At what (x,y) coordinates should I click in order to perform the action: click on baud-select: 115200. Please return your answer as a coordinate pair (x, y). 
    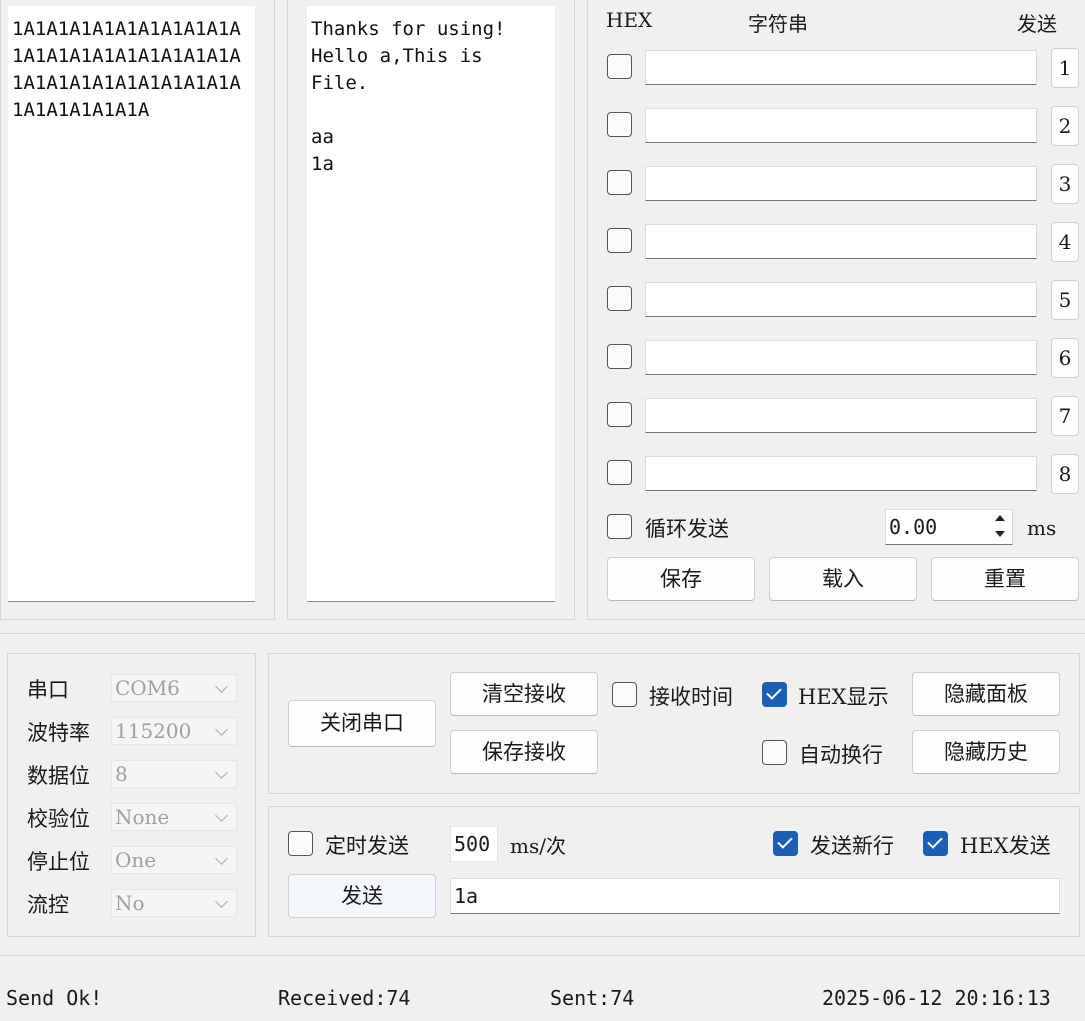
    Looking at the image, I should click on (174, 731).